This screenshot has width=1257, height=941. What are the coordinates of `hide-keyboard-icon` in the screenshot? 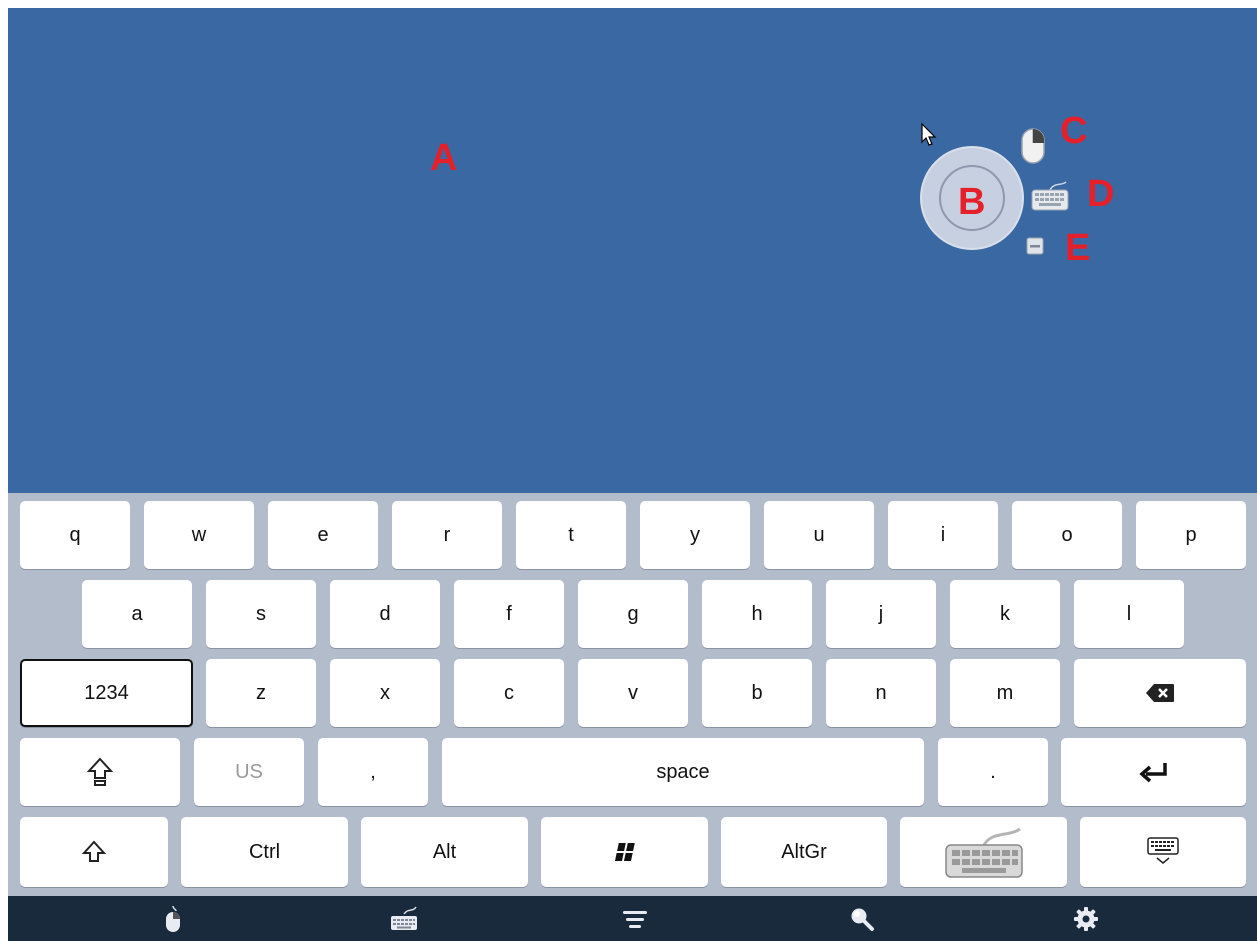 It's located at (1163, 850).